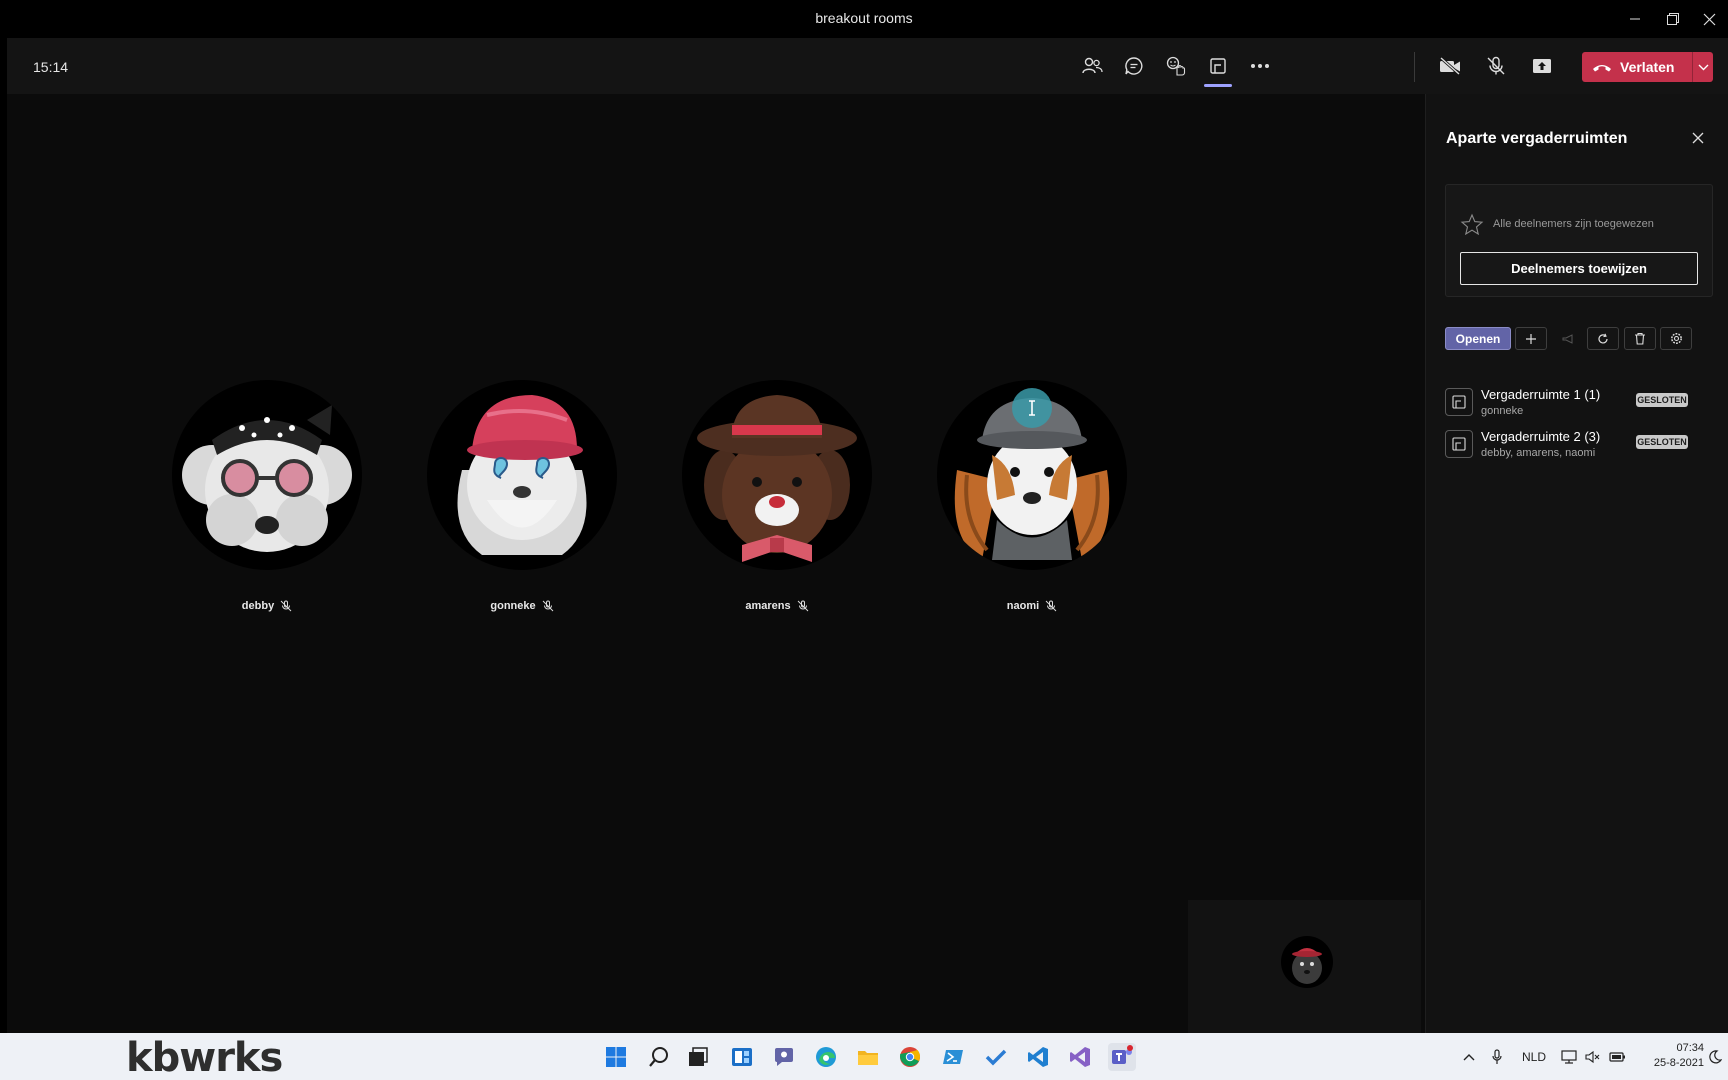 This screenshot has height=1080, width=1728. I want to click on room-icon, so click(1459, 444).